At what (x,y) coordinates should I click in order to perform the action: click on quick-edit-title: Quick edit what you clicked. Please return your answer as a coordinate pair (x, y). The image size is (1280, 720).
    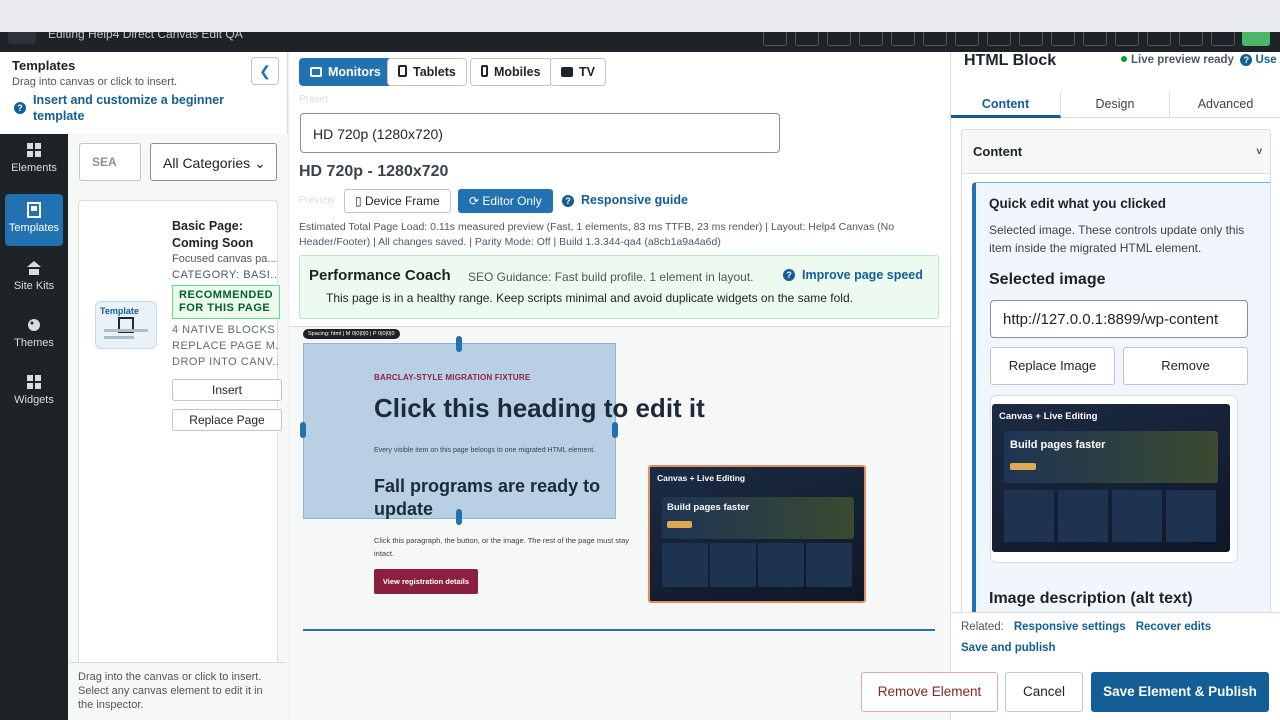
    Looking at the image, I should click on (1078, 203).